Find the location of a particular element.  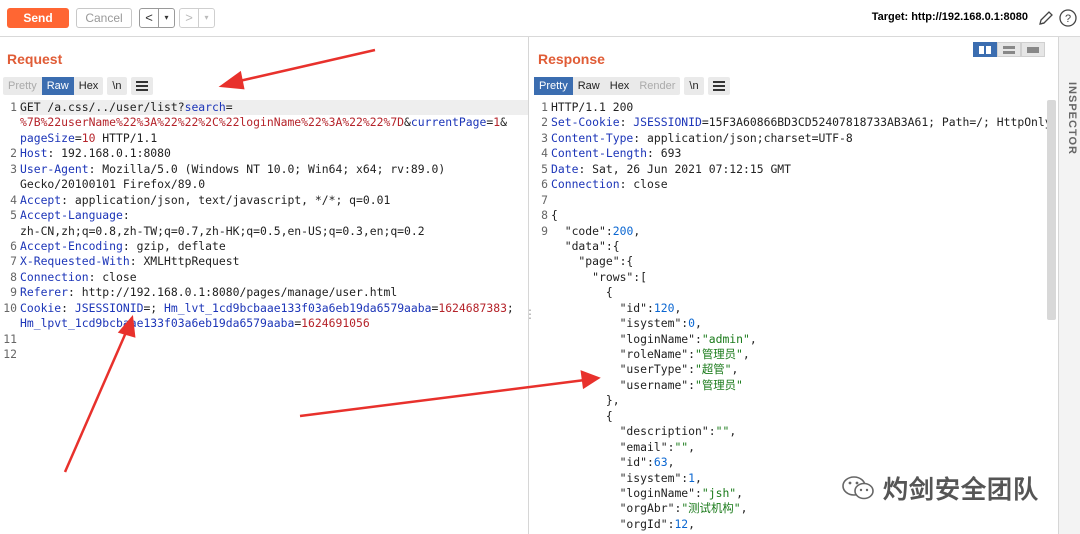

code-line: GET /a.css/../user/list?search= is located at coordinates (274, 108).